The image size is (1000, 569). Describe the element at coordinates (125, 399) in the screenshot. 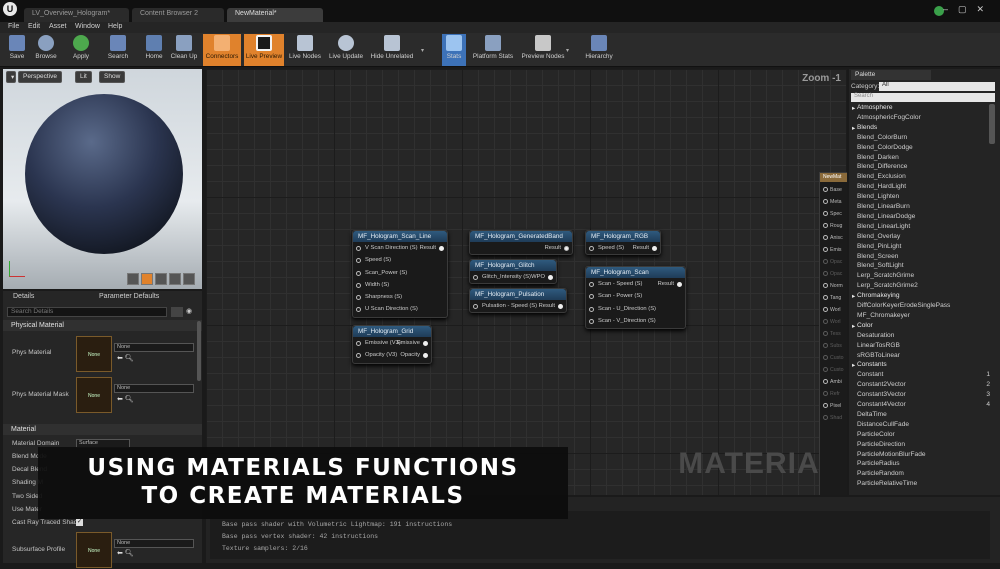

I see `use-selected-icon-2: ⬅ 🔍︎` at that location.